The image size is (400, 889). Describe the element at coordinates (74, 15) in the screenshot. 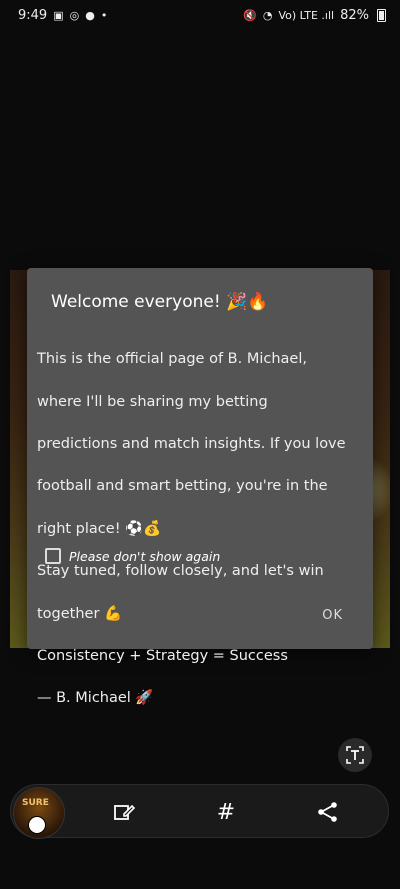

I see `whatsapp-notification-icon: ◎` at that location.